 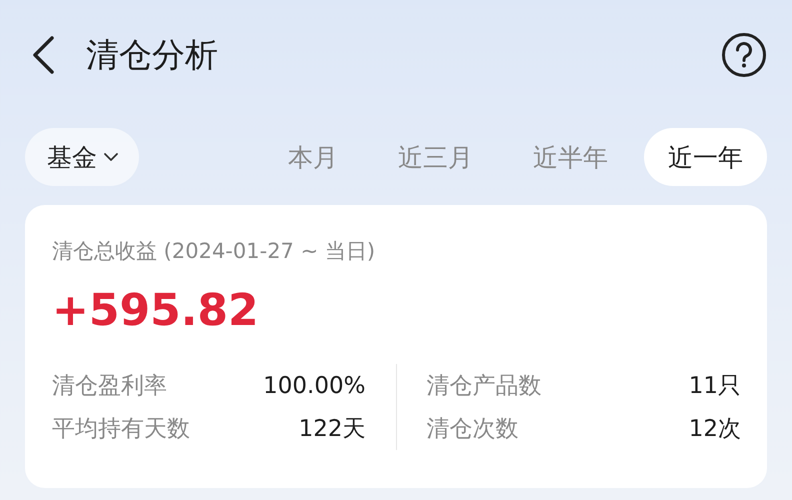 I want to click on back-icon, so click(x=43, y=55).